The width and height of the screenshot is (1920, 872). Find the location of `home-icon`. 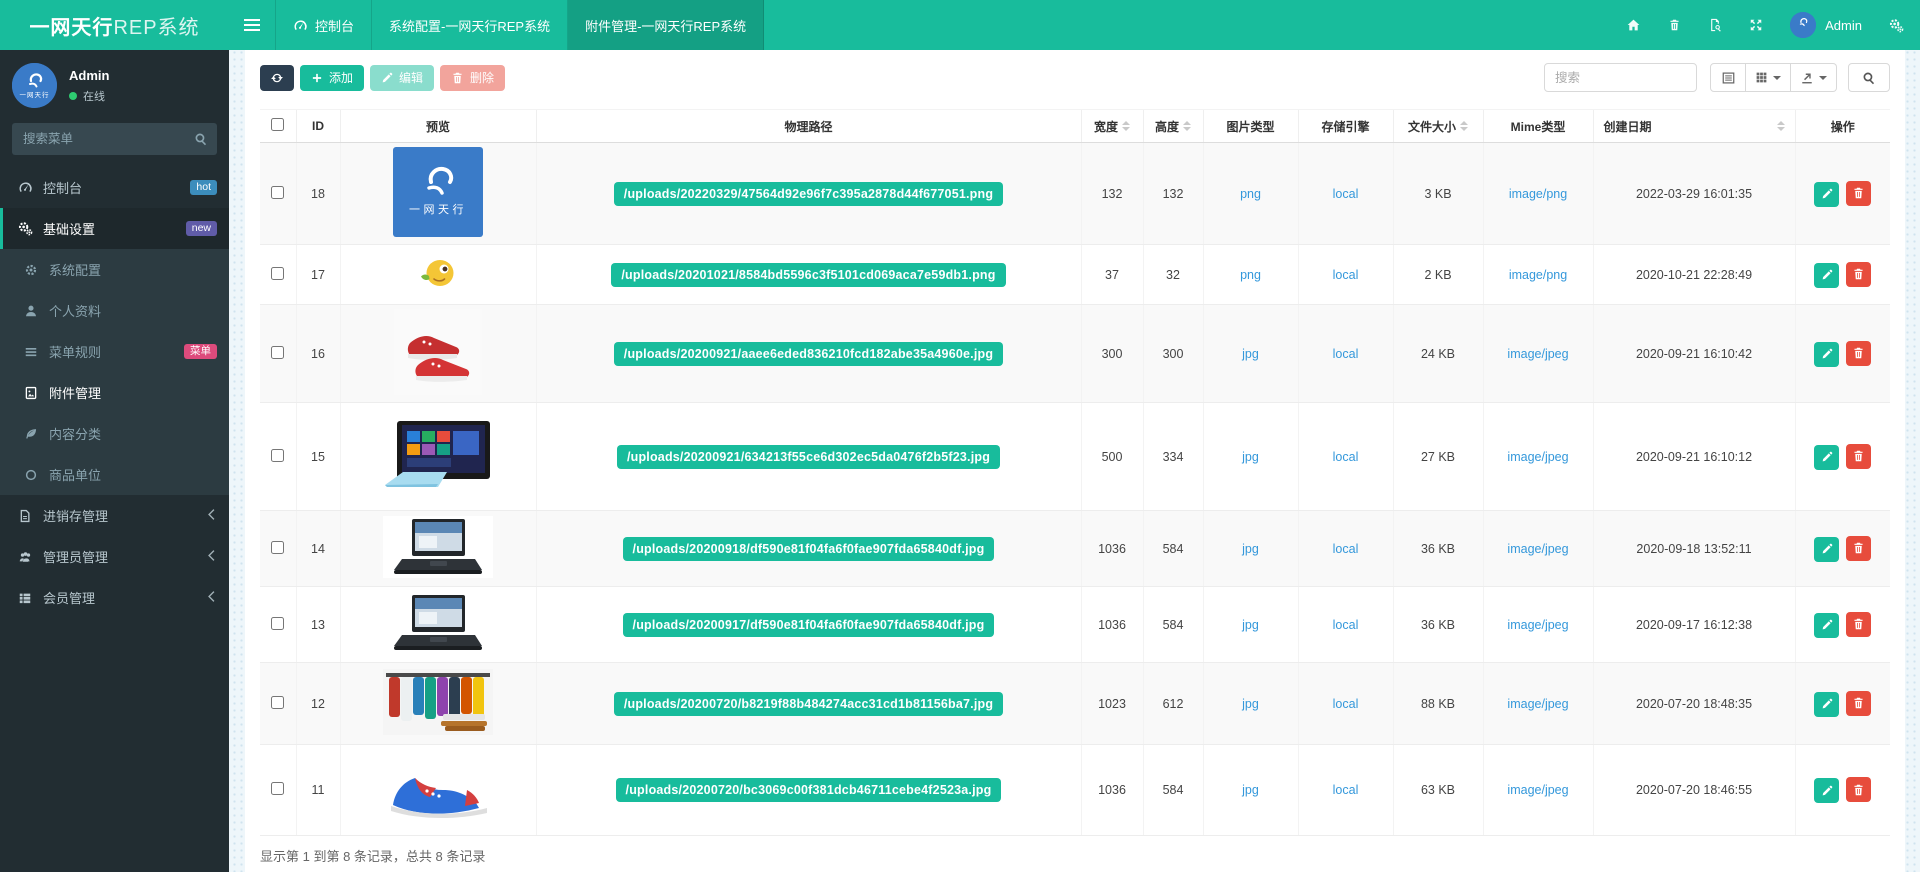

home-icon is located at coordinates (1633, 25).